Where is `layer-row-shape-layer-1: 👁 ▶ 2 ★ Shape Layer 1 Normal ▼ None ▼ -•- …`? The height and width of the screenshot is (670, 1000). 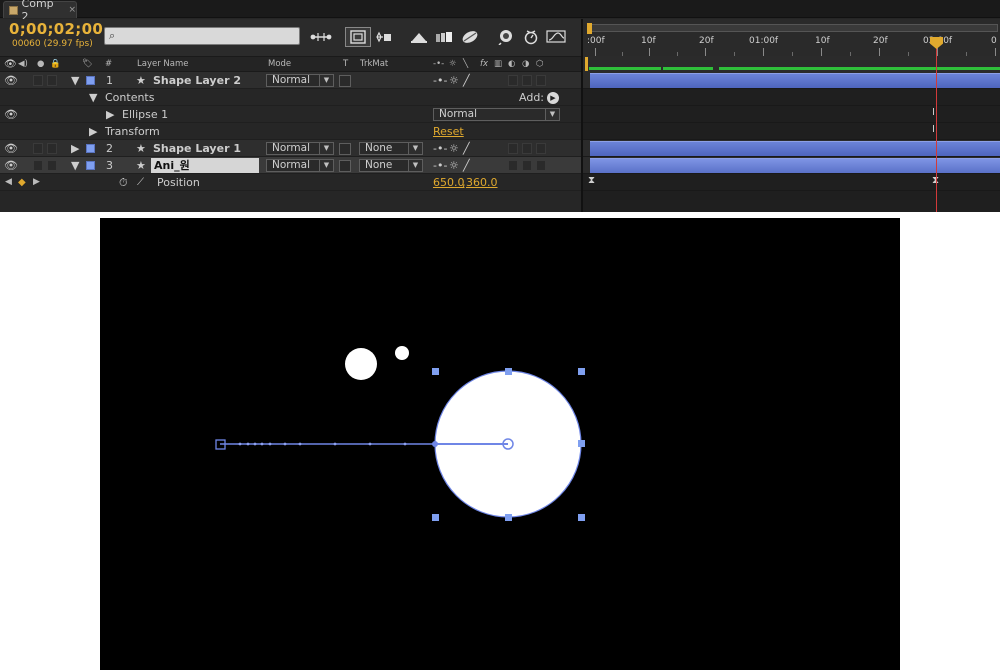
layer-row-shape-layer-1: 👁 ▶ 2 ★ Shape Layer 1 Normal ▼ None ▼ -•- … is located at coordinates (290, 148).